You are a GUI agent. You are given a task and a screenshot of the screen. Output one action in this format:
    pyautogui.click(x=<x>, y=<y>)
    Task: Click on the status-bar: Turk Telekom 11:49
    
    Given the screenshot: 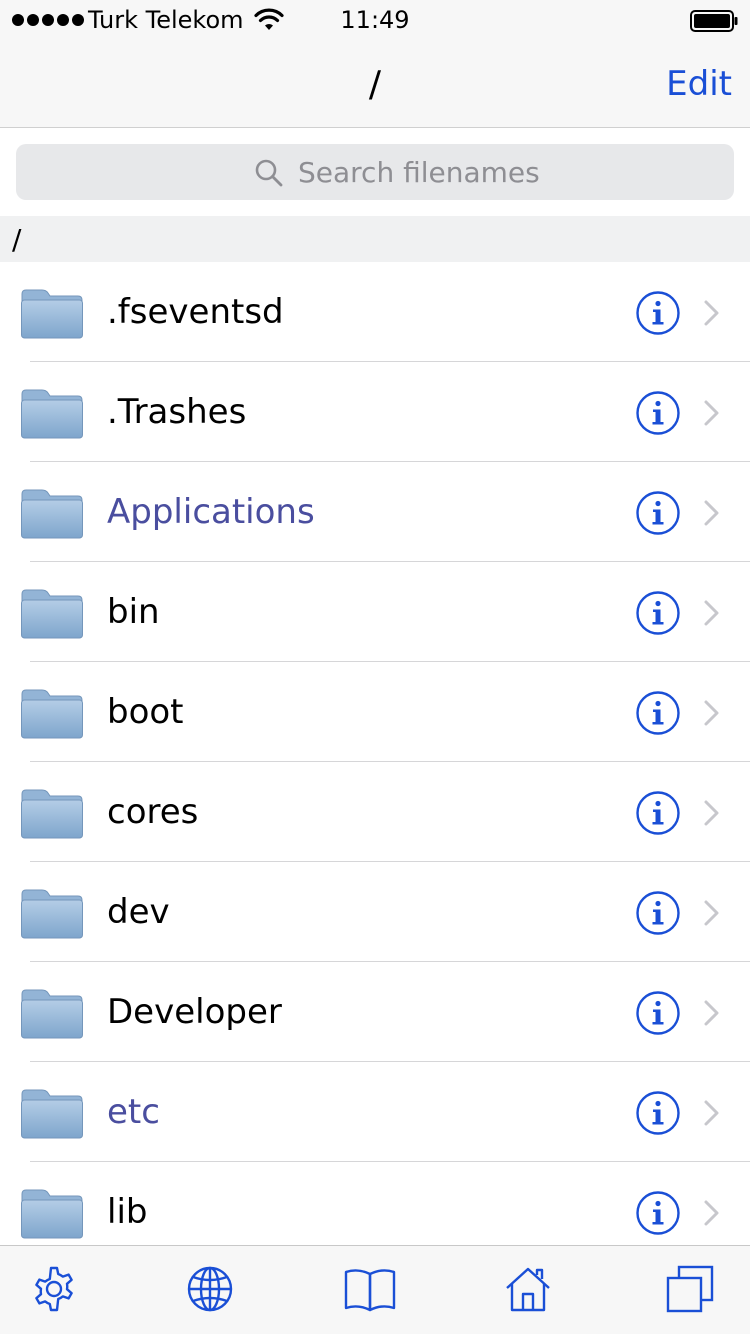 What is the action you would take?
    pyautogui.click(x=375, y=20)
    